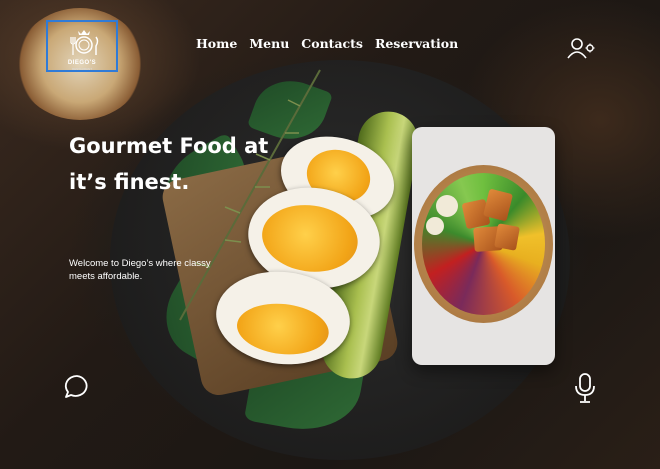  I want to click on salad-bowl-card, so click(483, 246).